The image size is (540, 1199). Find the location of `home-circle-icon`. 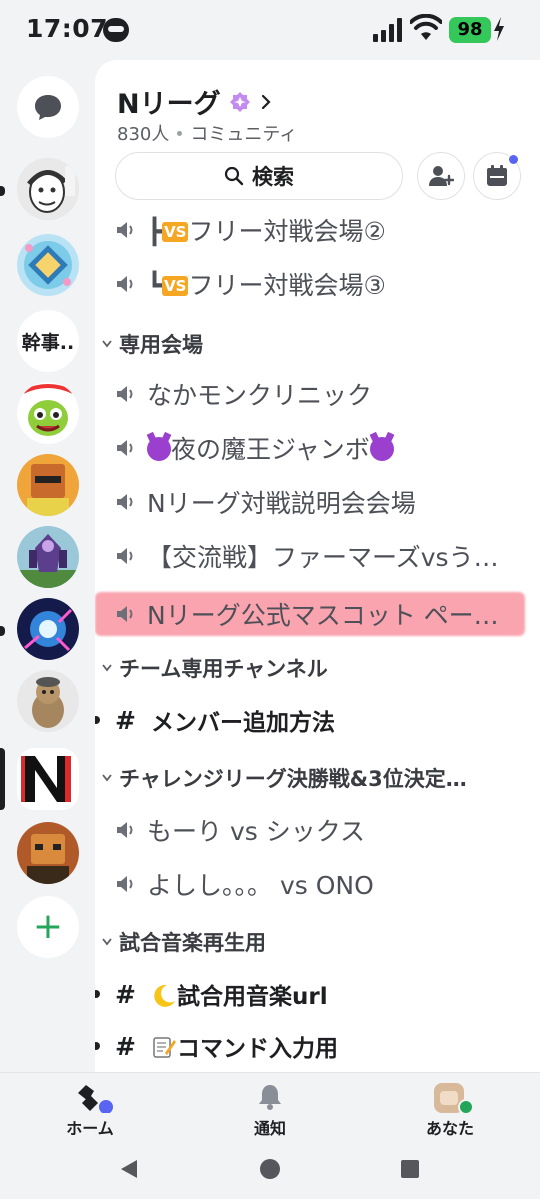

home-circle-icon is located at coordinates (270, 1169).